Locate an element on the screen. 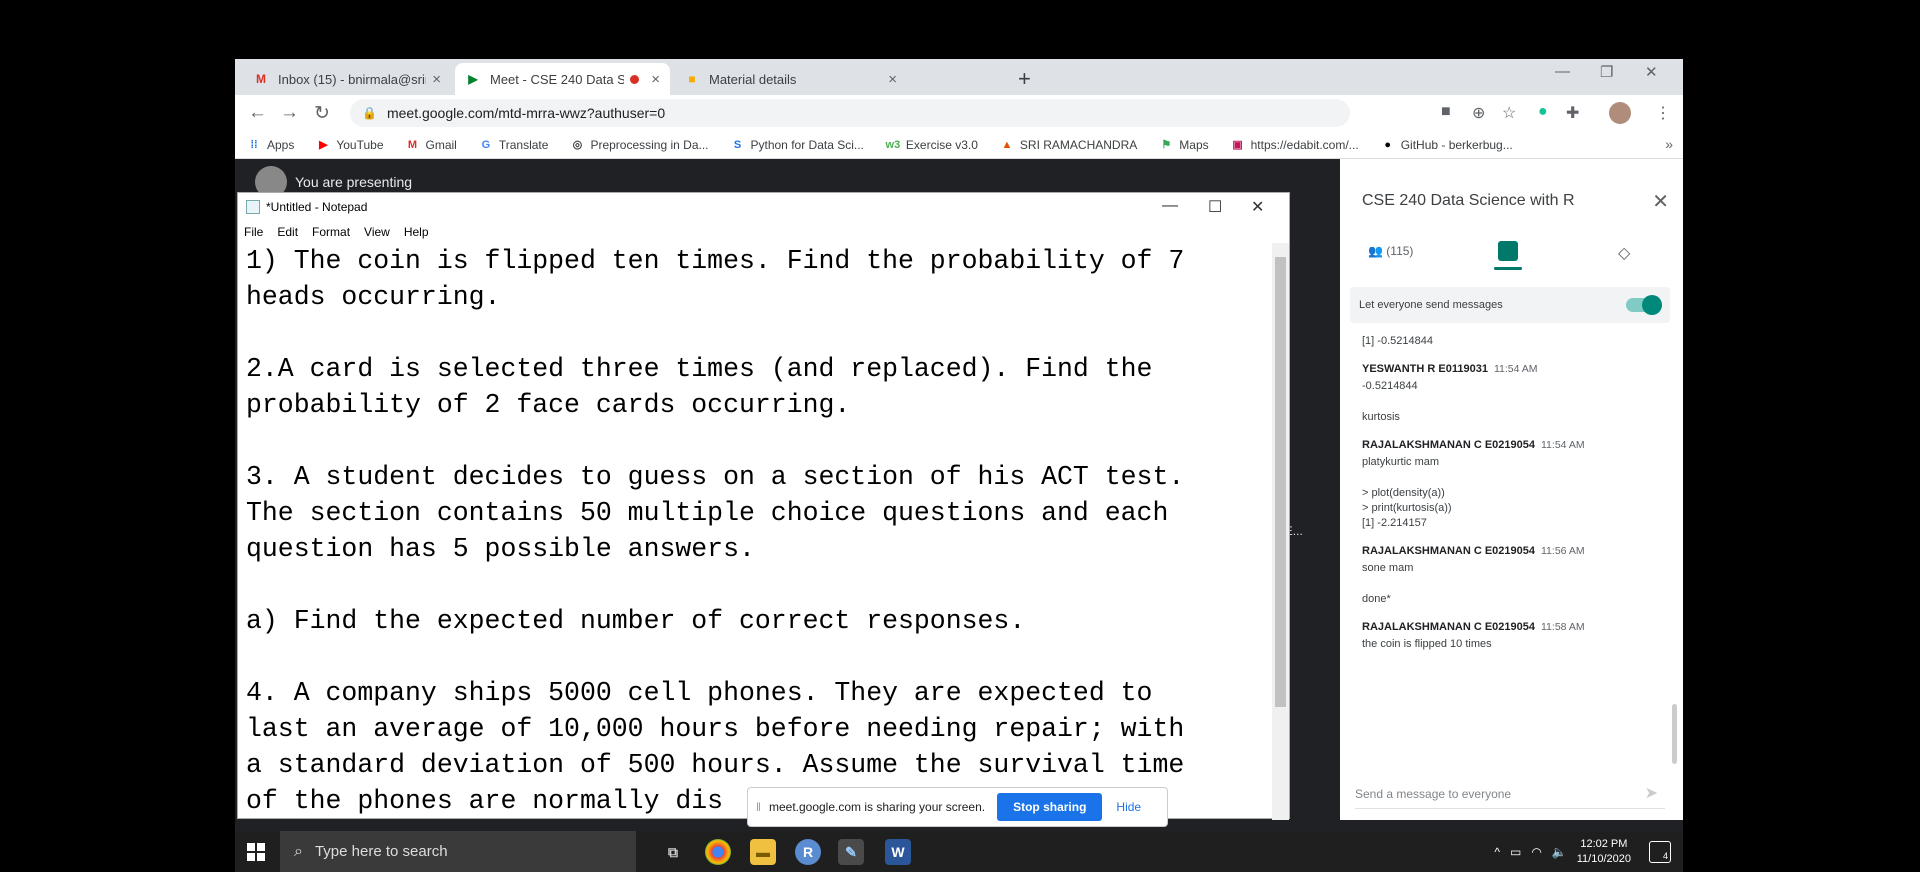 The width and height of the screenshot is (1920, 872). notepad-icon is located at coordinates (253, 207).